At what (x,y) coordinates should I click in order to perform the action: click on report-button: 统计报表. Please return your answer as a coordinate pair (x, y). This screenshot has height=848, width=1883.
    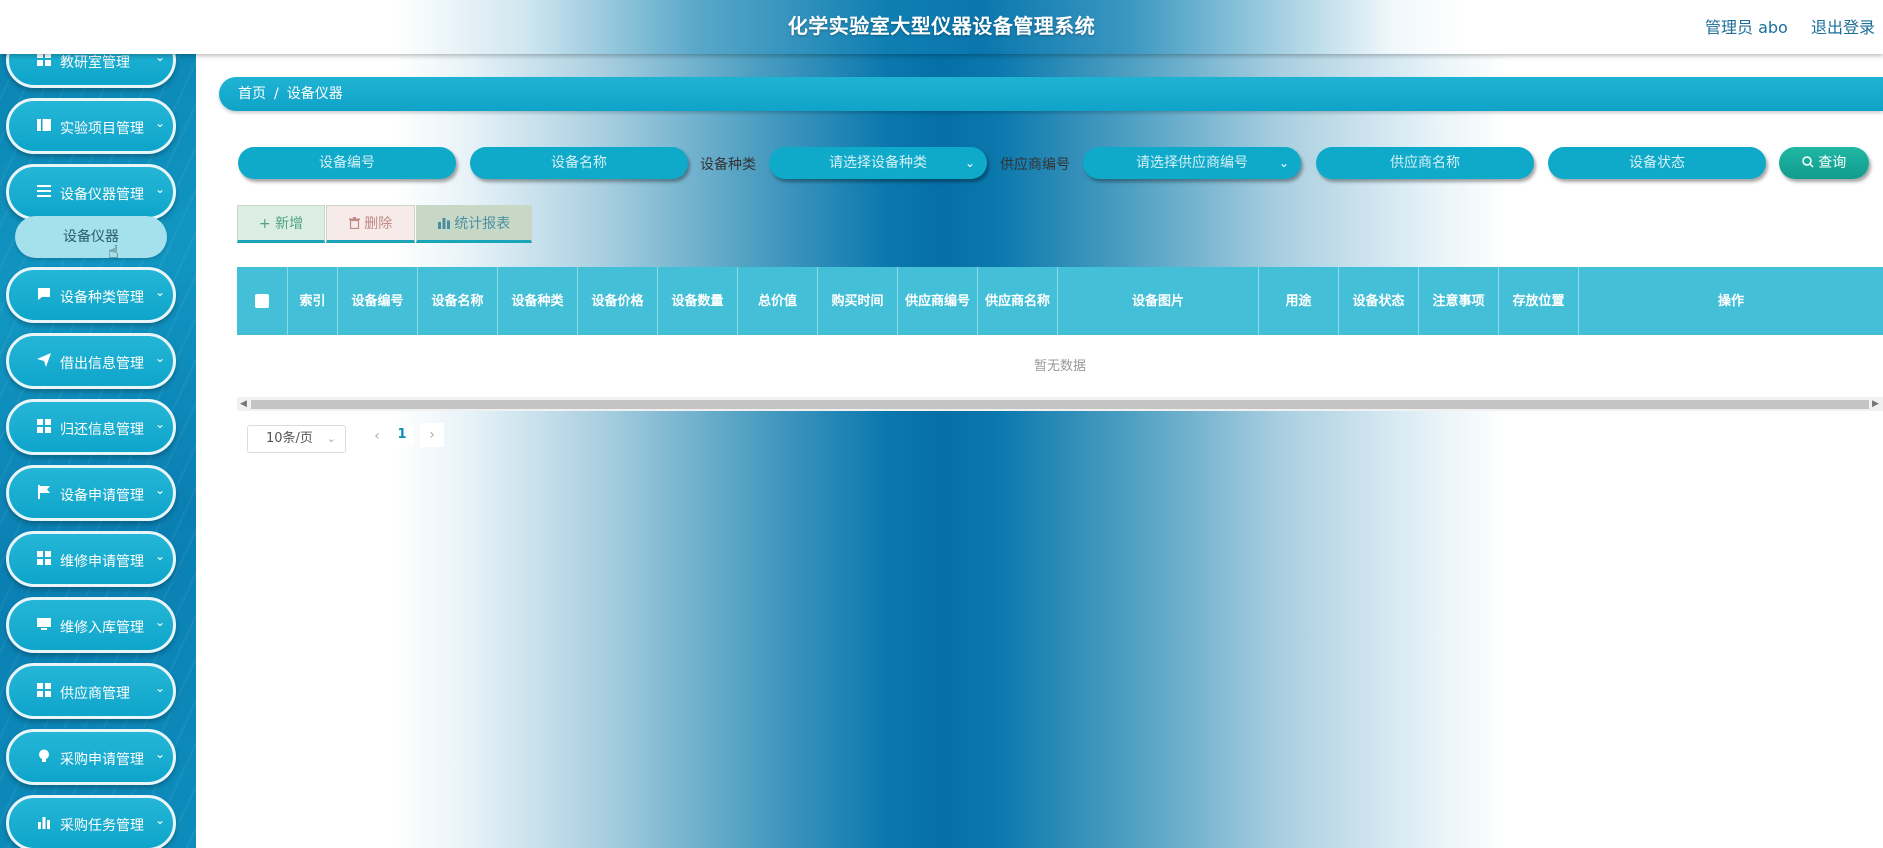
    Looking at the image, I should click on (474, 224).